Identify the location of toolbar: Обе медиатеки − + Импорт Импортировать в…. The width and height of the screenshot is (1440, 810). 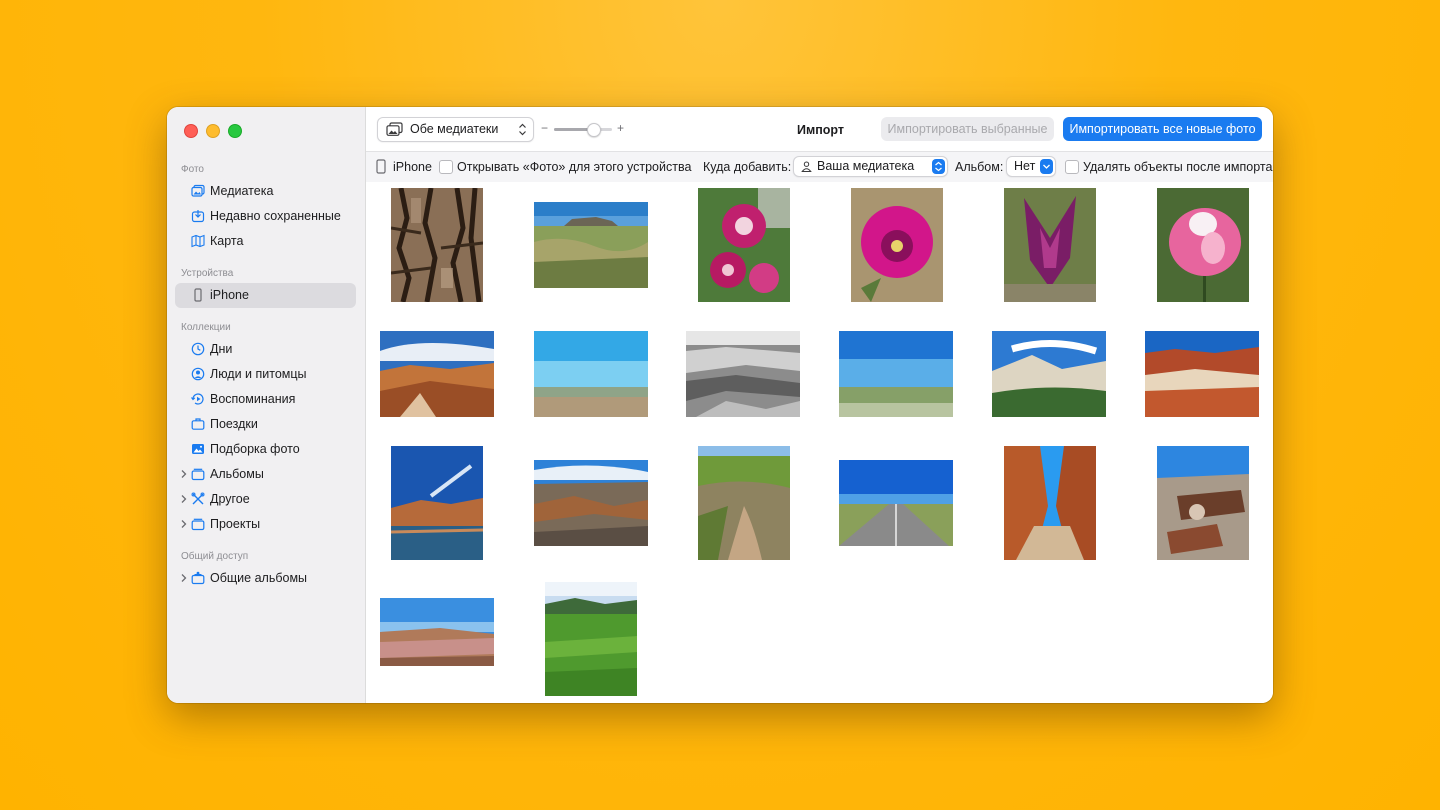
(819, 129).